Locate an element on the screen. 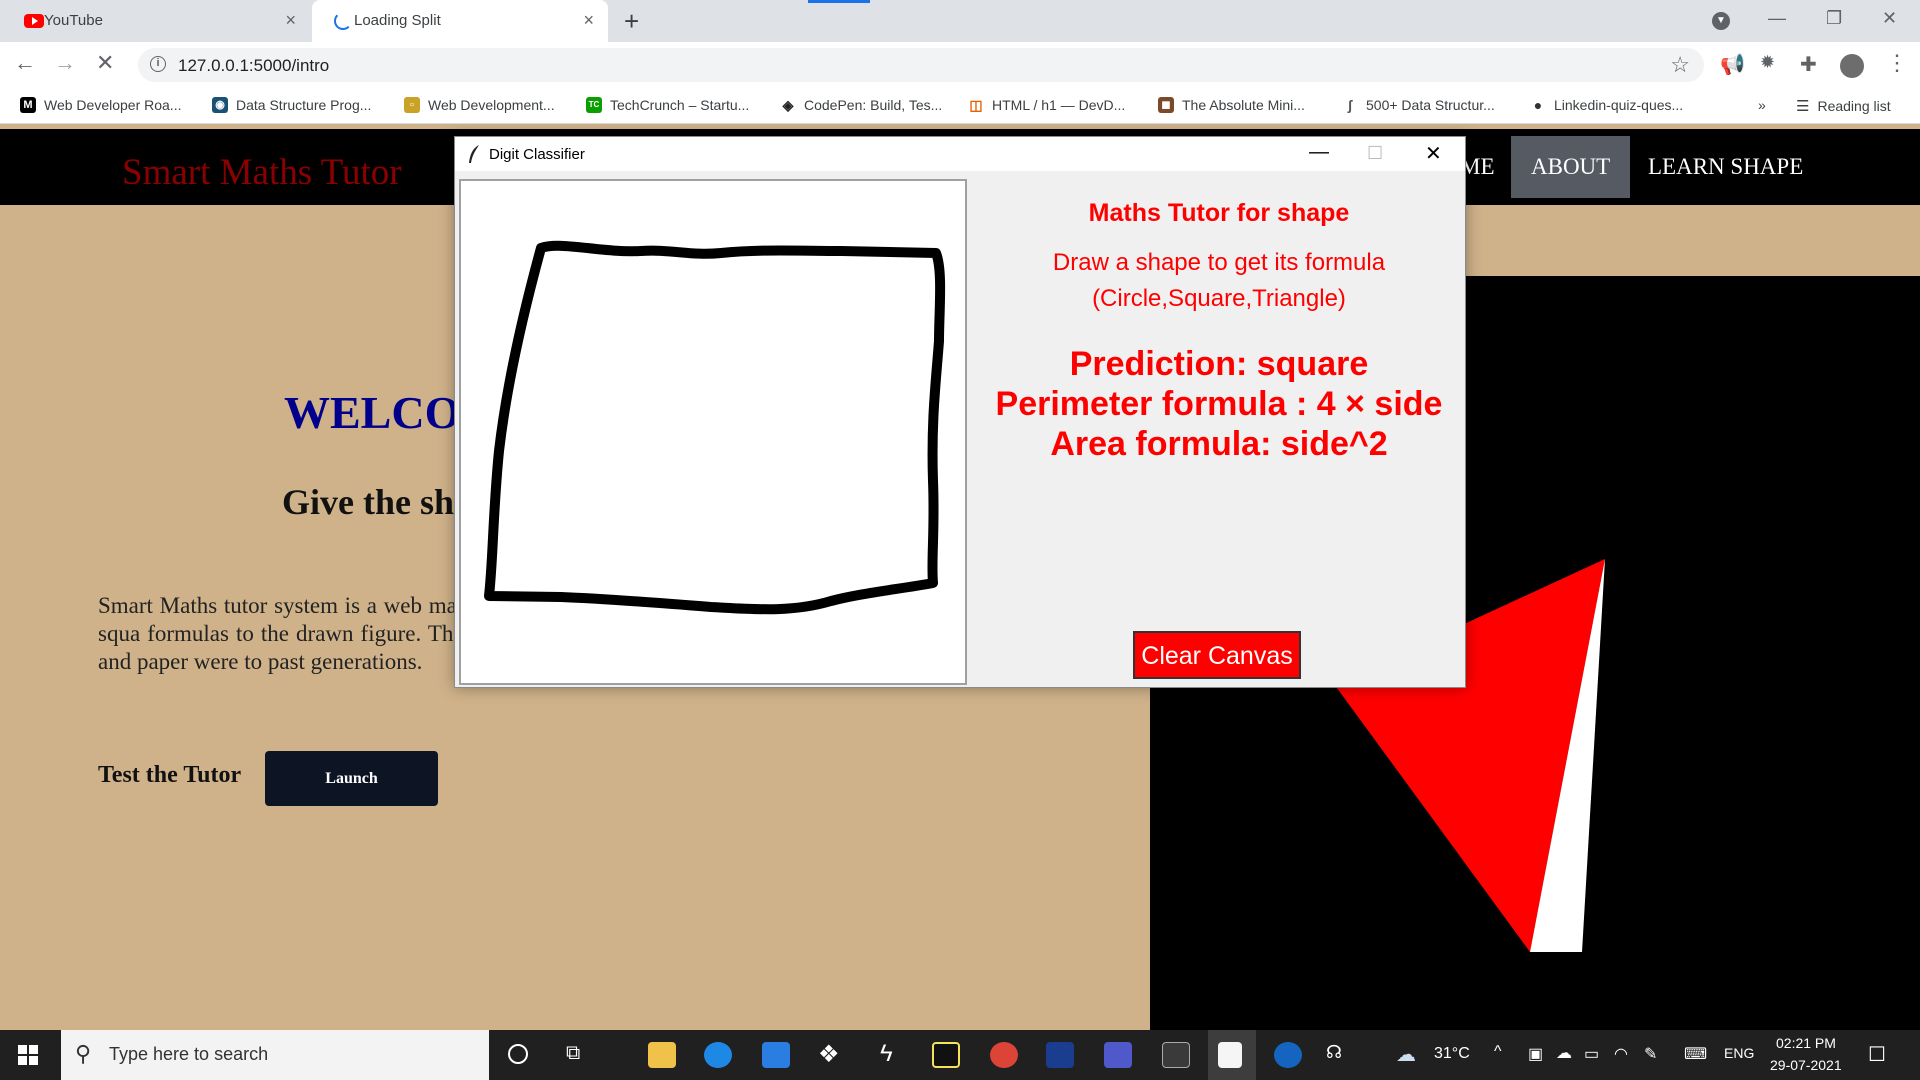 This screenshot has width=1920, height=1080. area-formula-label: Area formula: side^2 is located at coordinates (1219, 444).